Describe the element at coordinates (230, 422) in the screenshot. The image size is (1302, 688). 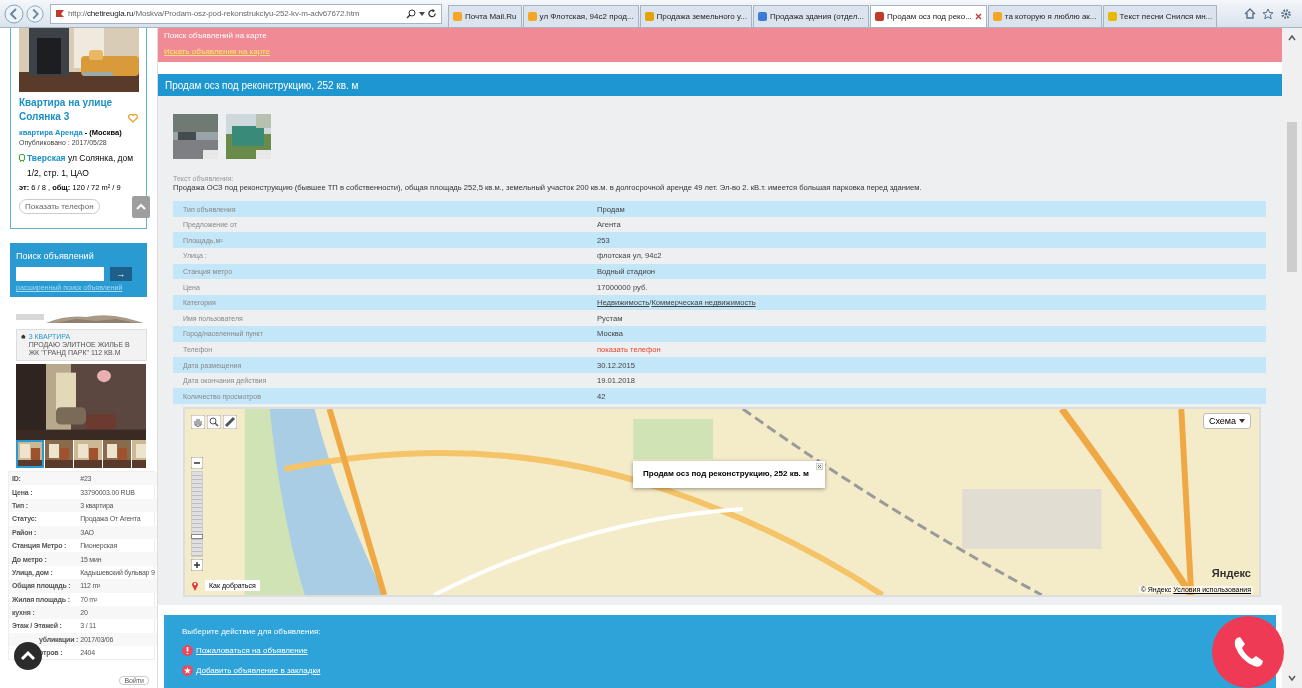
I see `ruler-icon` at that location.